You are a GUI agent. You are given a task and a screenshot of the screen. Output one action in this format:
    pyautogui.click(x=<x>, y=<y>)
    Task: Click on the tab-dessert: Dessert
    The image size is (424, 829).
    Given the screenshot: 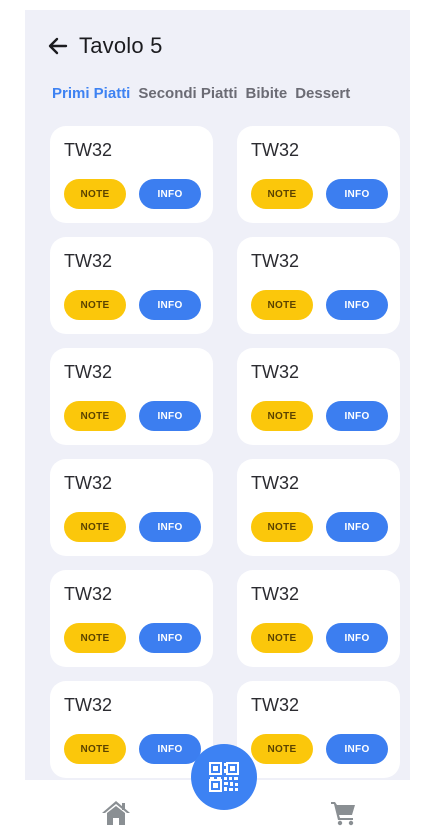 What is the action you would take?
    pyautogui.click(x=322, y=93)
    